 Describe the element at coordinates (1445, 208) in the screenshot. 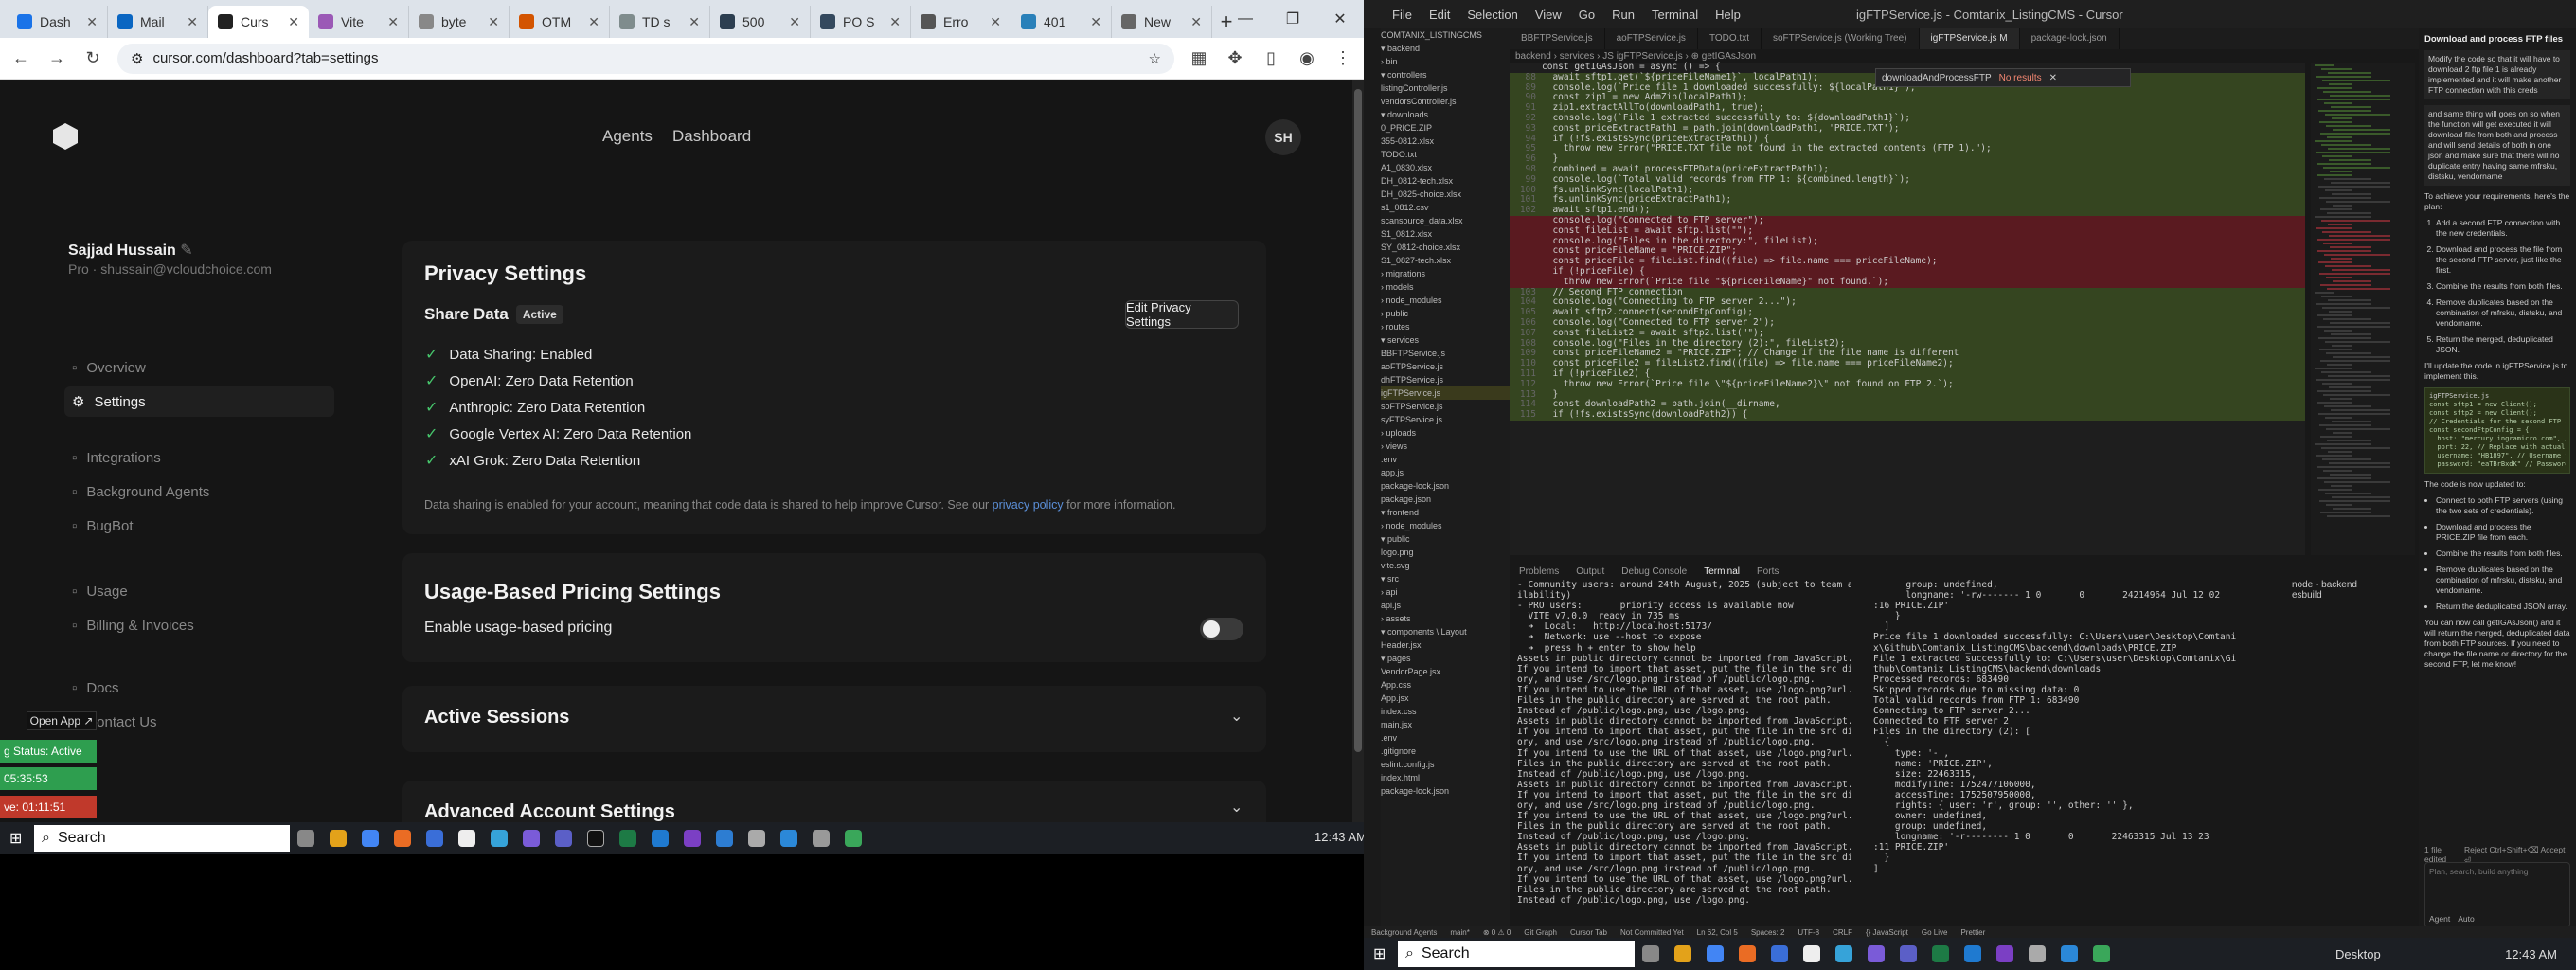

I see `explorer-item: s1_0812.csv` at that location.